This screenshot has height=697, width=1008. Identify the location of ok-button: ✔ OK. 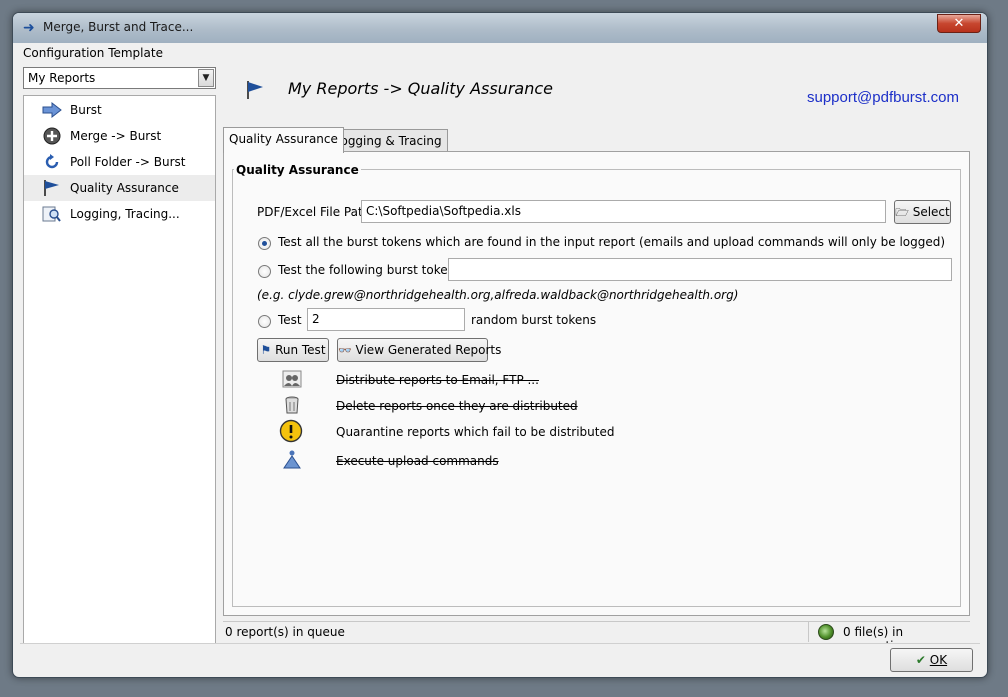
(931, 660).